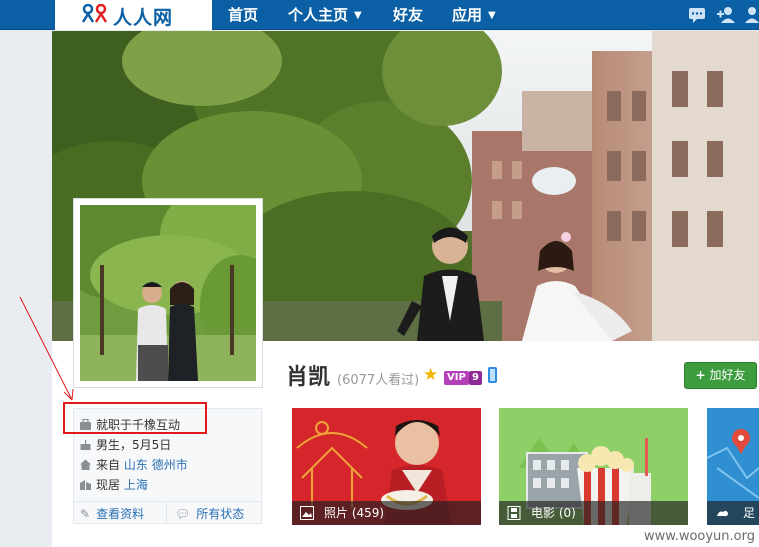  What do you see at coordinates (733, 466) in the screenshot?
I see `tile-travel: 足迹` at bounding box center [733, 466].